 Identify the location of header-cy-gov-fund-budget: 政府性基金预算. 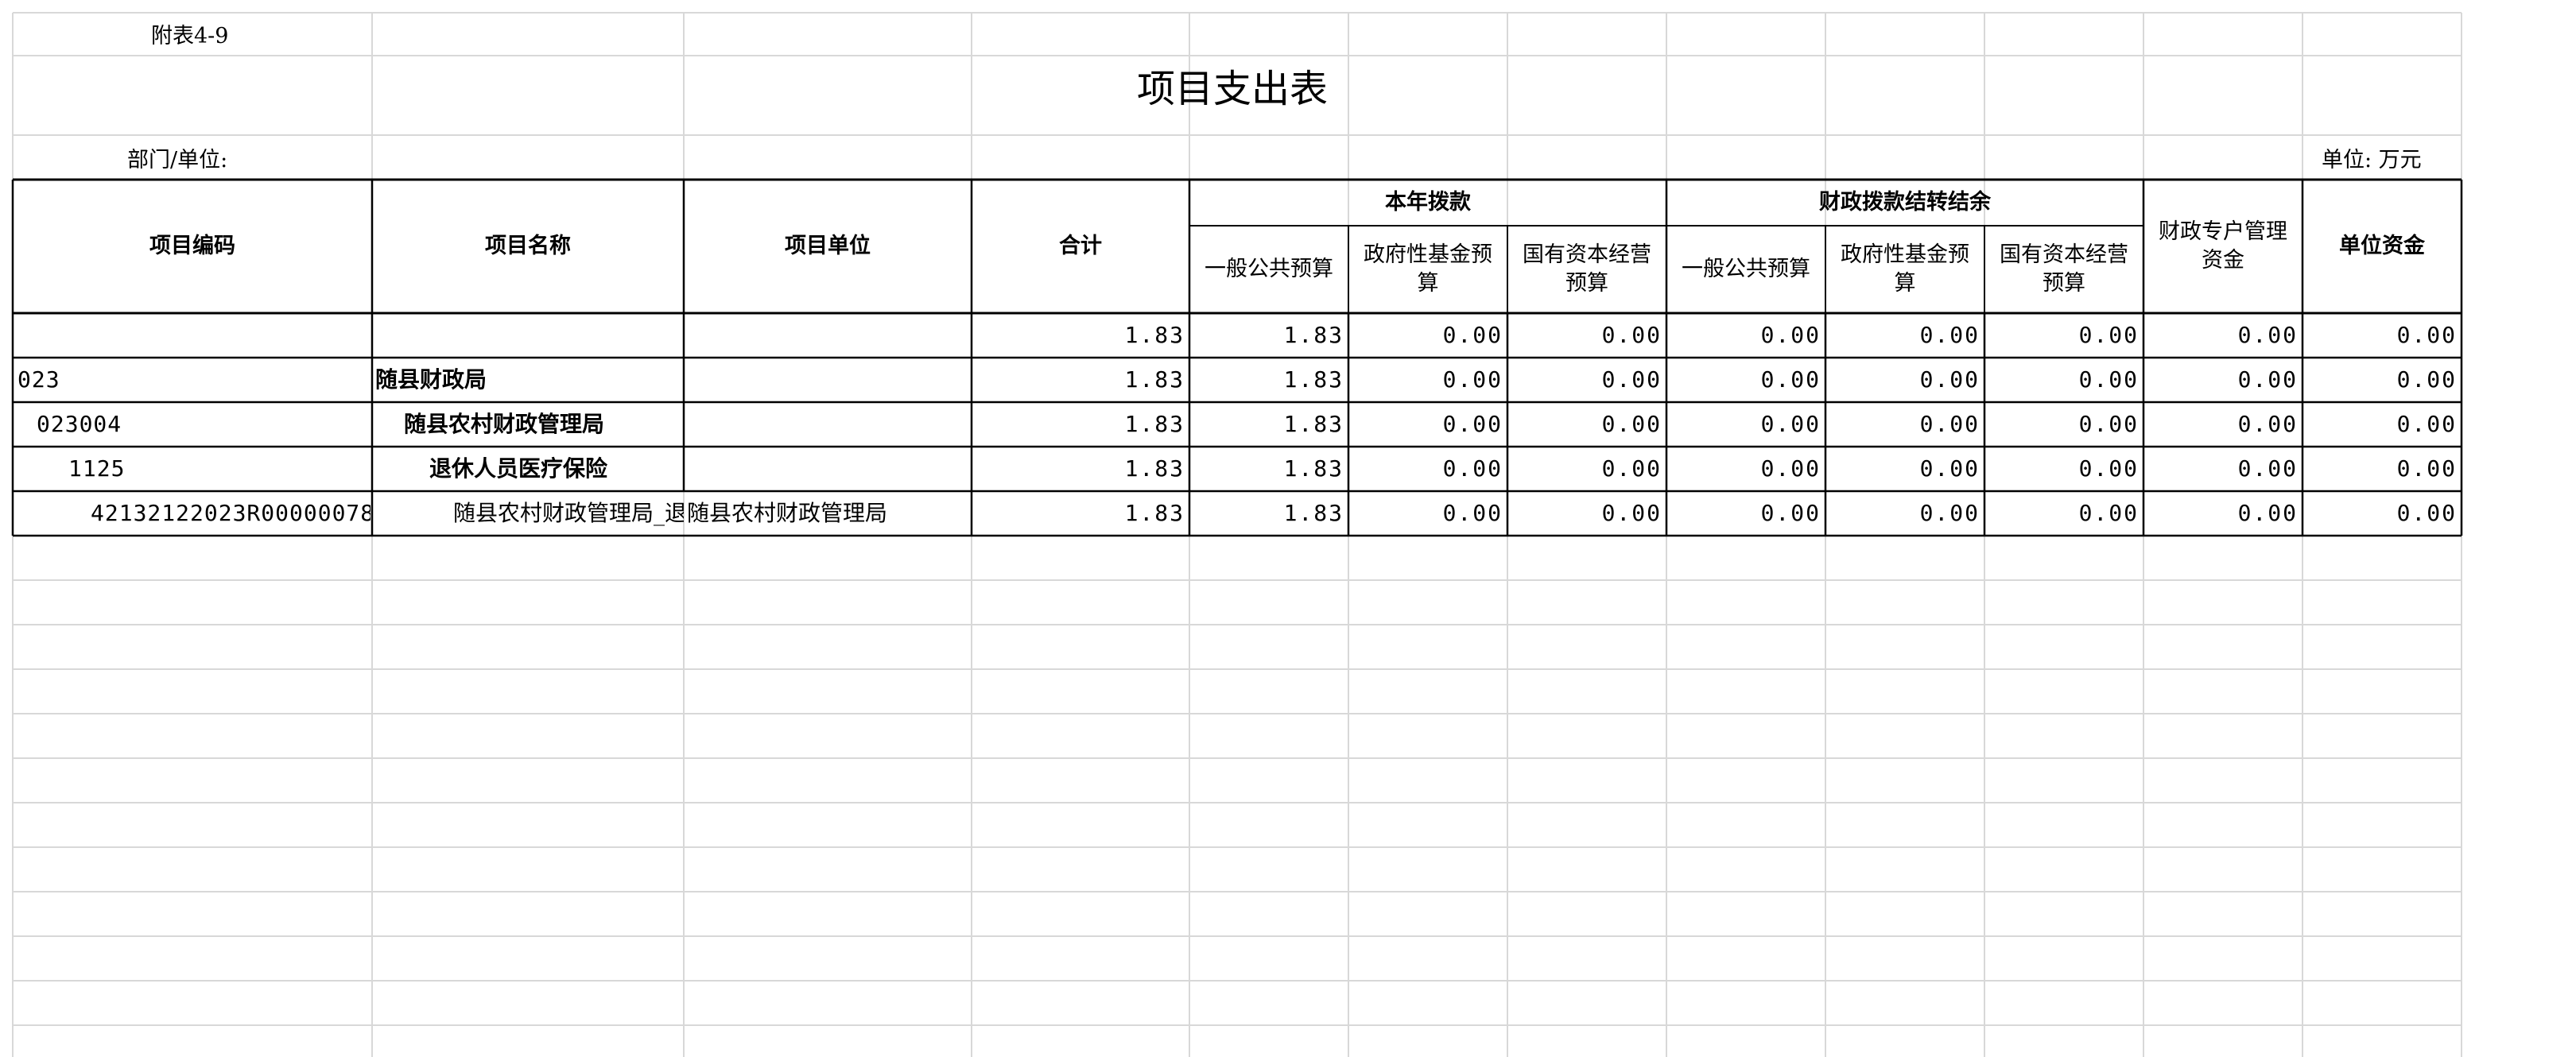
(1905, 269).